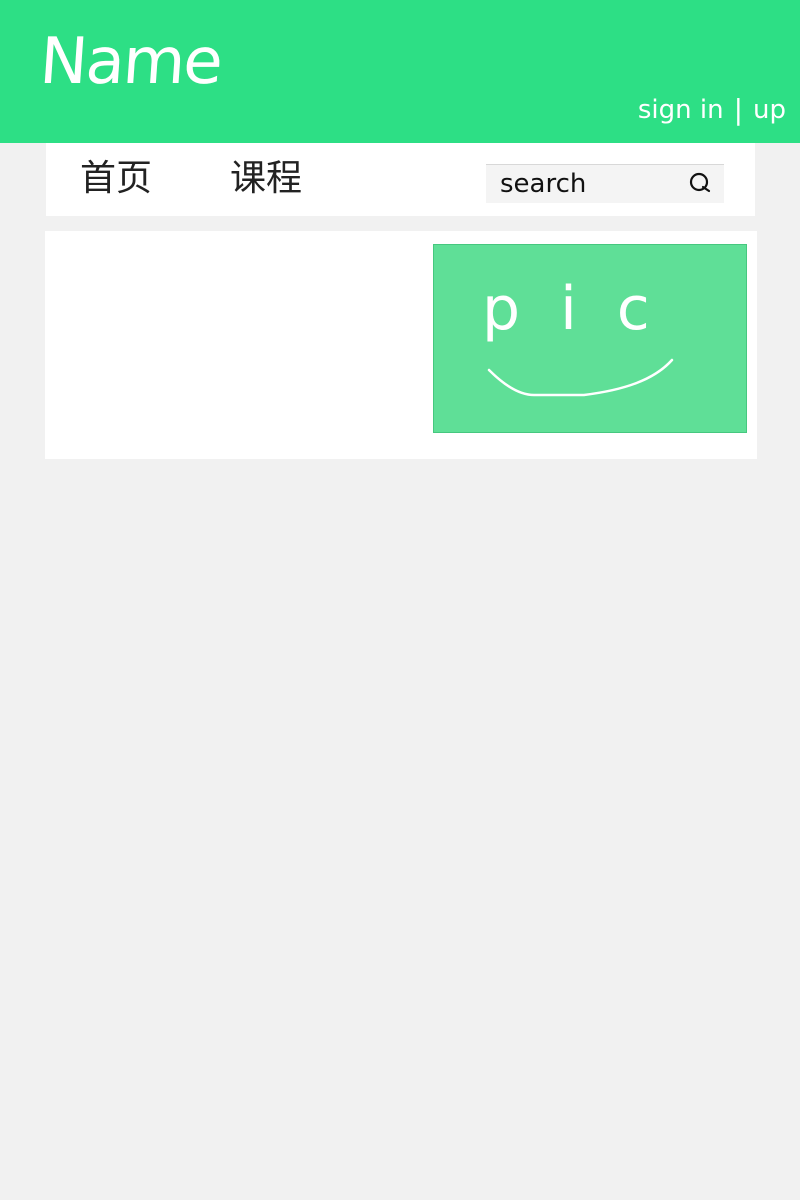 Image resolution: width=800 pixels, height=1200 pixels. Describe the element at coordinates (681, 110) in the screenshot. I see `sign-in-link: sign in` at that location.